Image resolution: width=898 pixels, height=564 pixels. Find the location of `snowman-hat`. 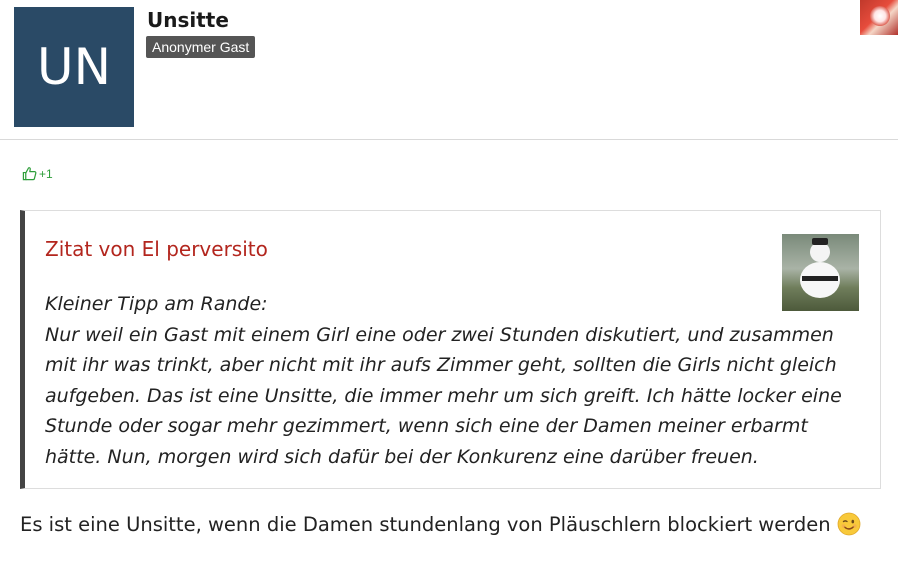

snowman-hat is located at coordinates (820, 241).